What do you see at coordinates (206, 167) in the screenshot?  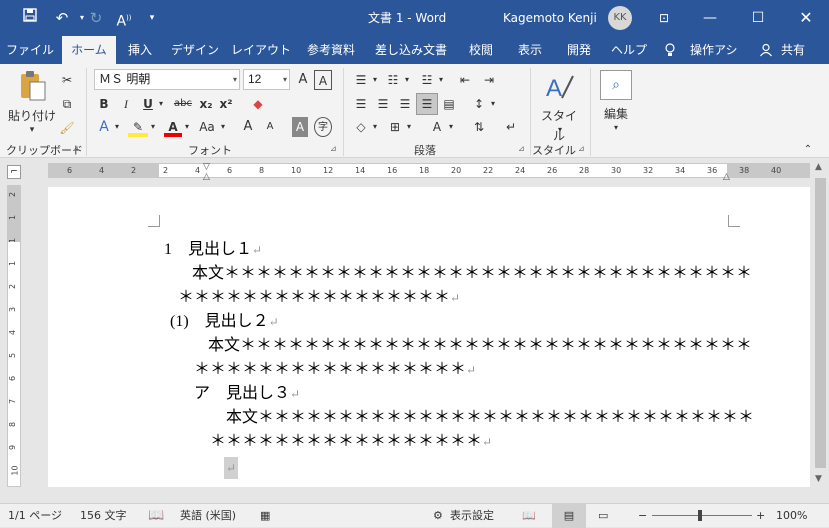 I see `first-line-indent-icon: ▽` at bounding box center [206, 167].